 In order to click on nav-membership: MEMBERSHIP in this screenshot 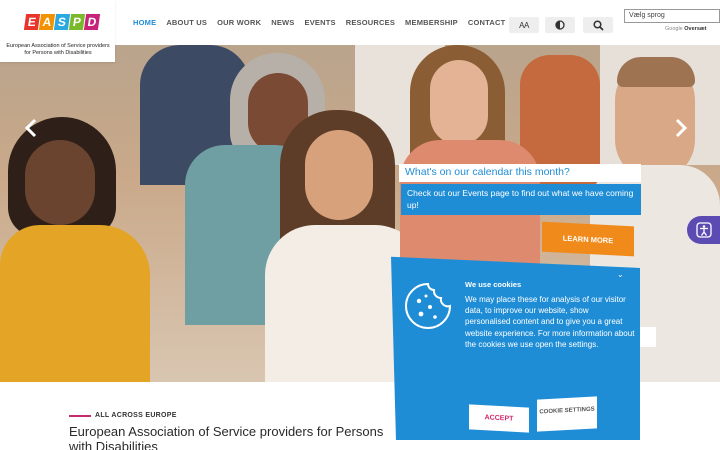, I will do `click(431, 22)`.